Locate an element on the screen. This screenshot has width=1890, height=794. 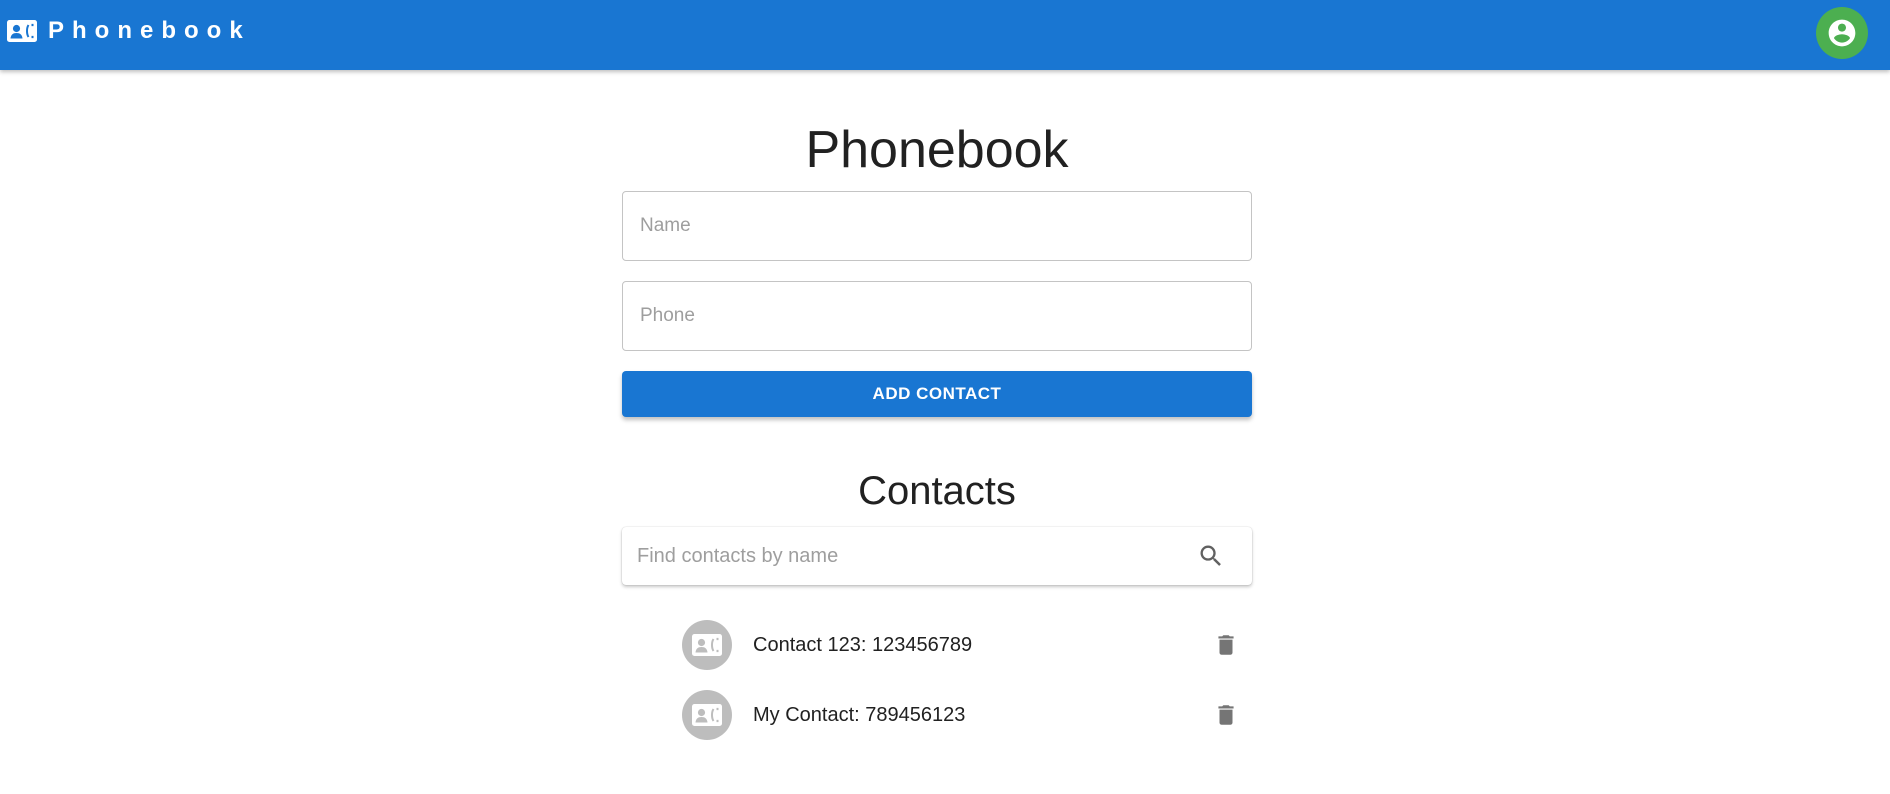
name-input is located at coordinates (937, 226).